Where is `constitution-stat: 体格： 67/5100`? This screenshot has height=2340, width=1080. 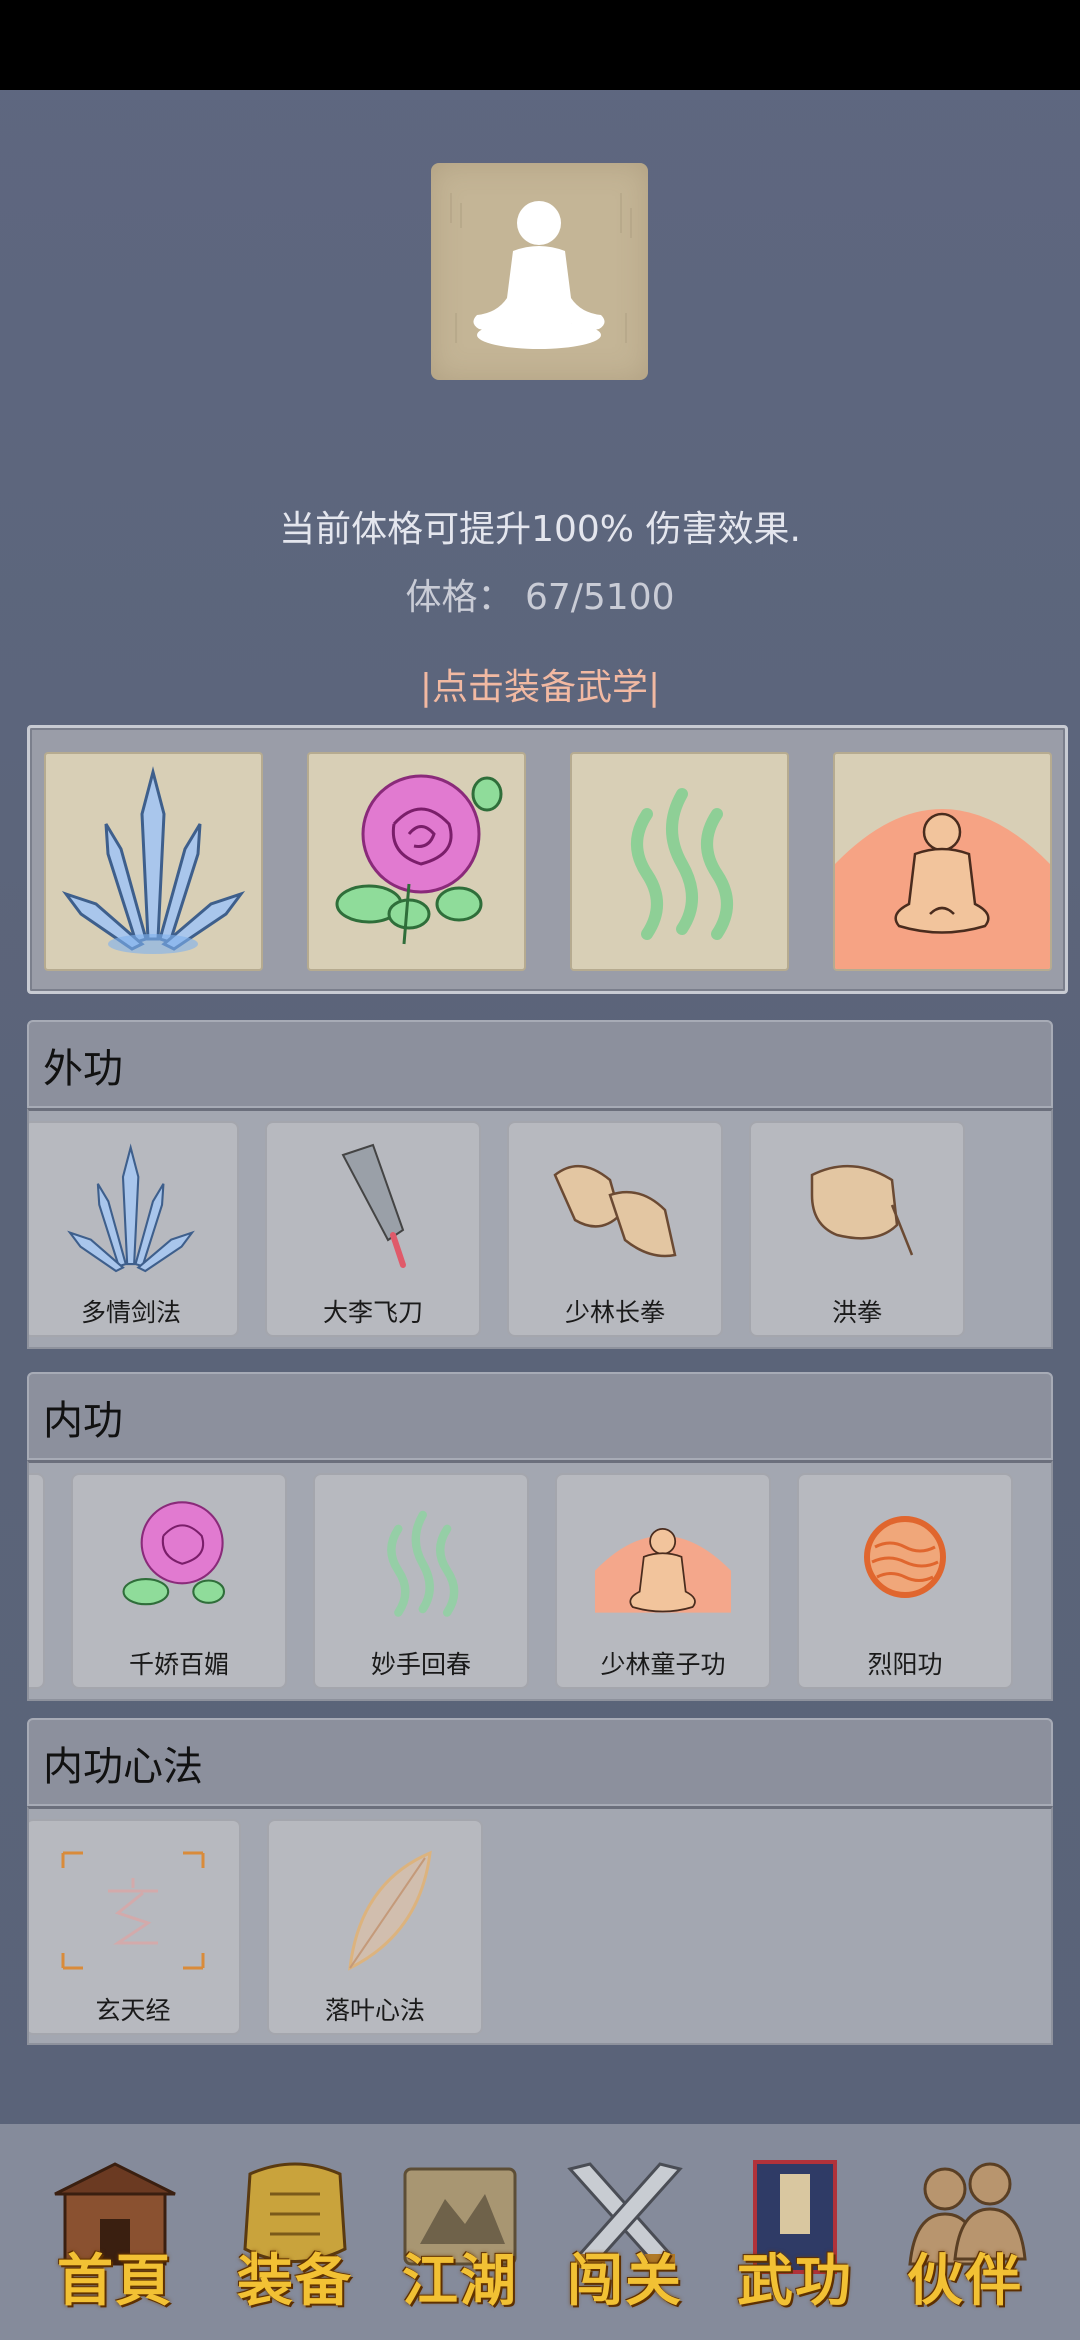 constitution-stat: 体格： 67/5100 is located at coordinates (540, 594).